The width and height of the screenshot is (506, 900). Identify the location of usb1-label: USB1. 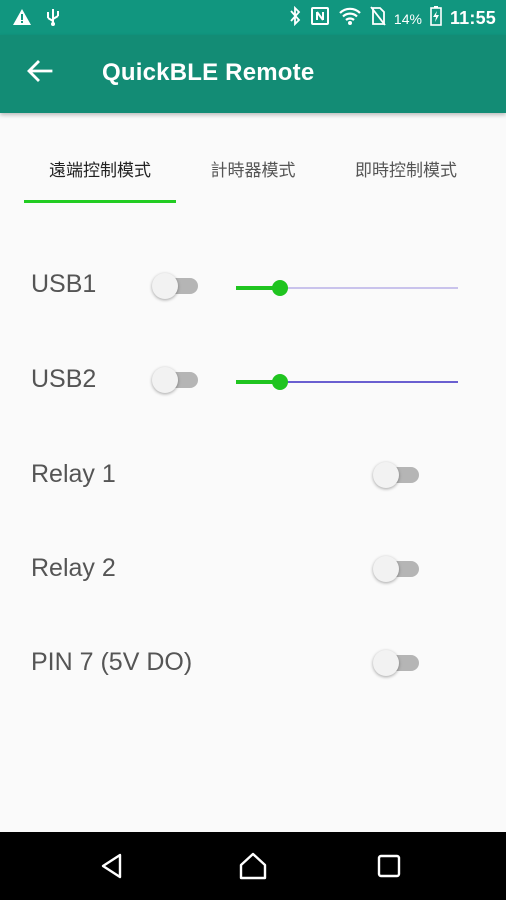
(64, 284).